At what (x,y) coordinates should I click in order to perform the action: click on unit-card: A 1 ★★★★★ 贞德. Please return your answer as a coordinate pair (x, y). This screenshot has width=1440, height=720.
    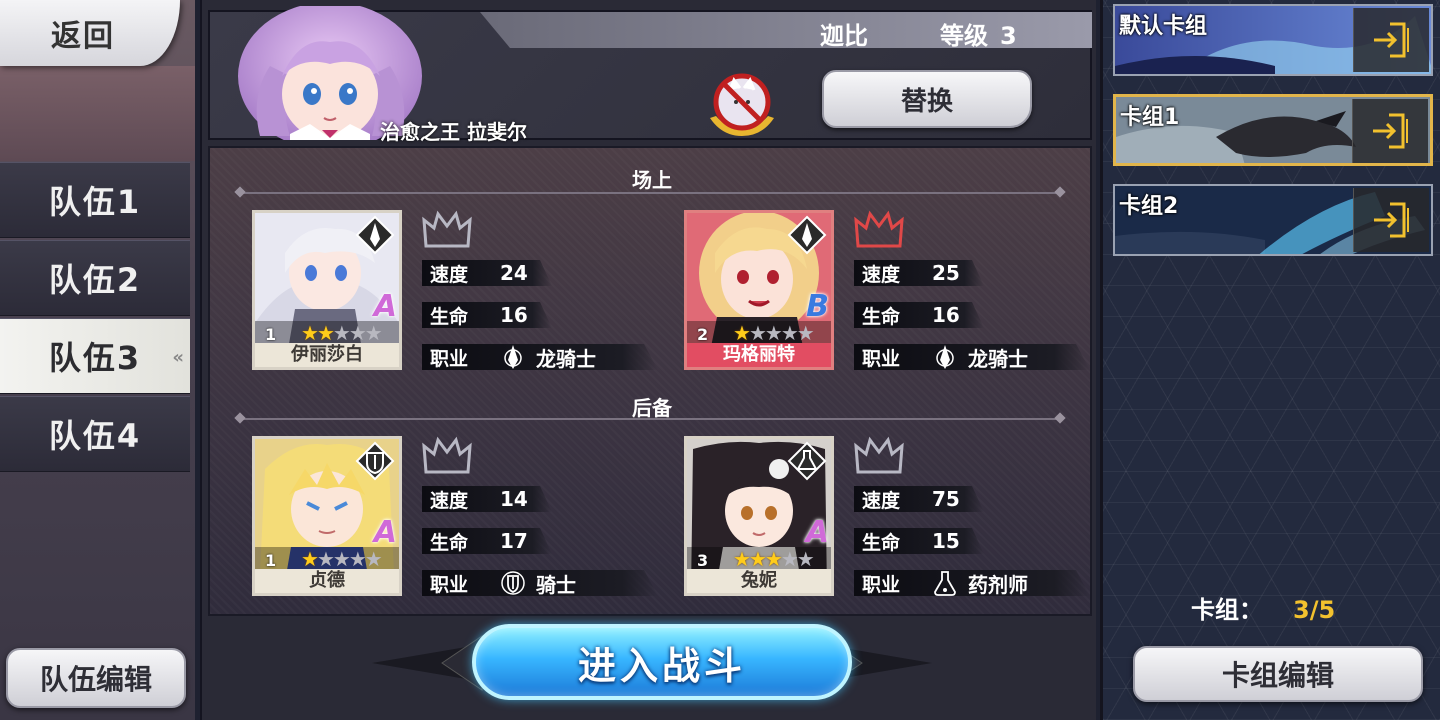
    Looking at the image, I should click on (327, 516).